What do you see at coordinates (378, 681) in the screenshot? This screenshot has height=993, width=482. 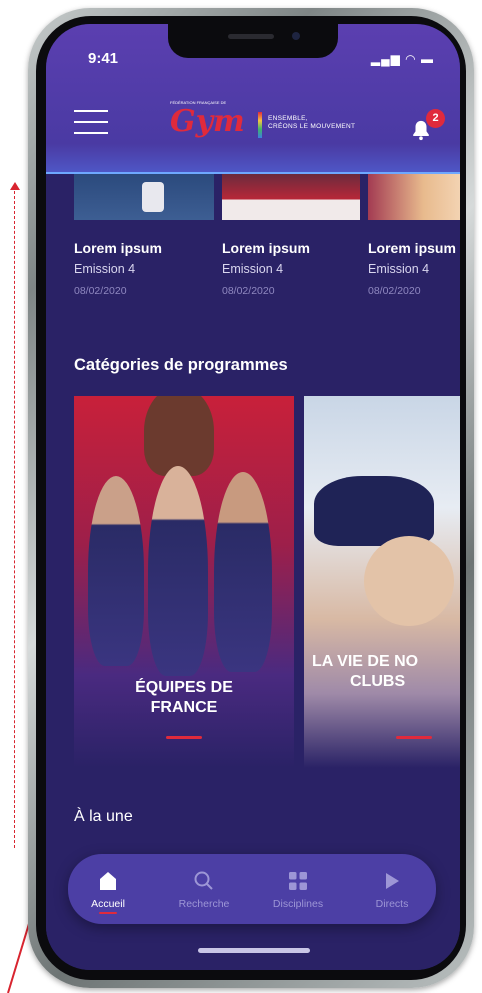 I see `category-label-line2: CLUBS` at bounding box center [378, 681].